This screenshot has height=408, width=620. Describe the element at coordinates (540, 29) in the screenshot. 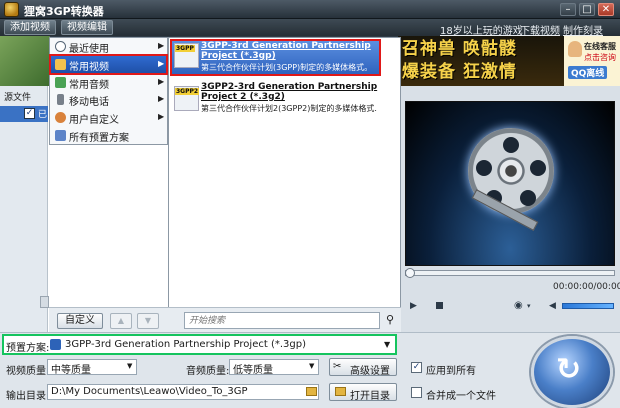

I see `download-video-link: 下载视频` at that location.